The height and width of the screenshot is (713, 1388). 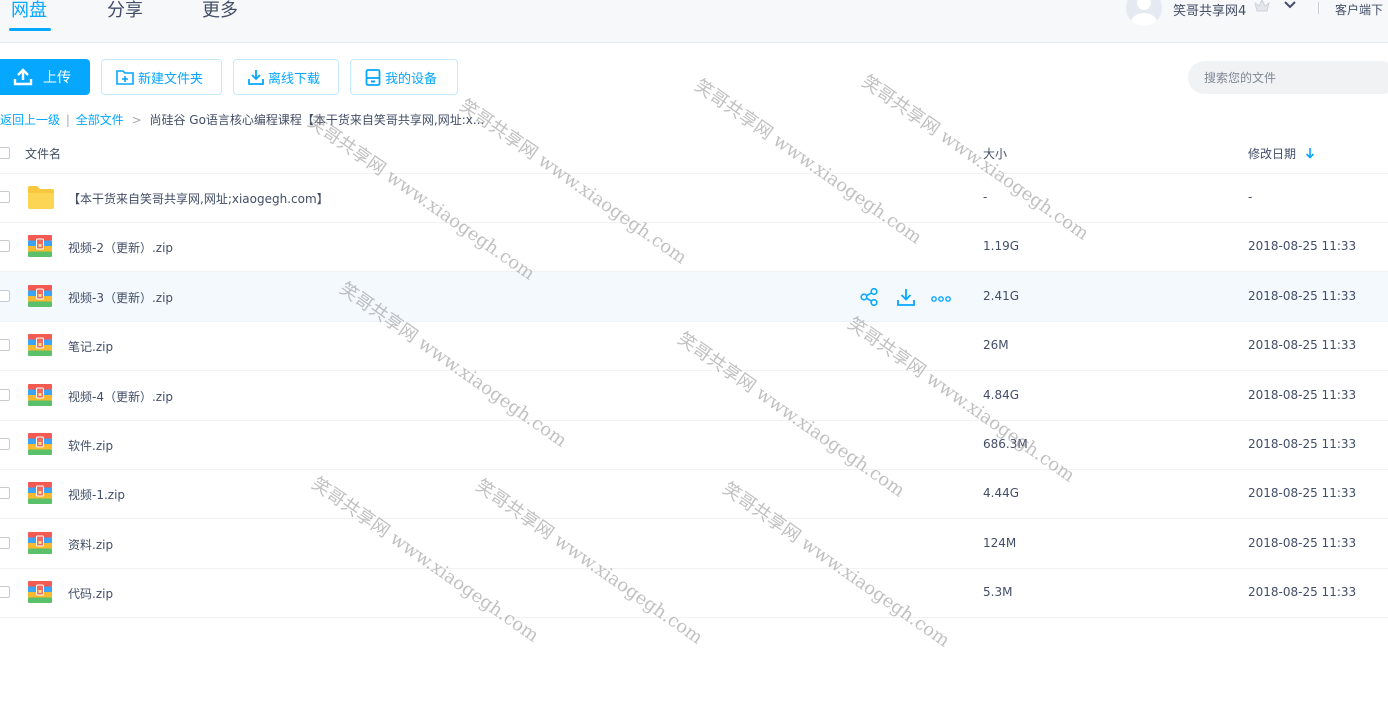 What do you see at coordinates (1290, 5) in the screenshot?
I see `chevron-down-icon` at bounding box center [1290, 5].